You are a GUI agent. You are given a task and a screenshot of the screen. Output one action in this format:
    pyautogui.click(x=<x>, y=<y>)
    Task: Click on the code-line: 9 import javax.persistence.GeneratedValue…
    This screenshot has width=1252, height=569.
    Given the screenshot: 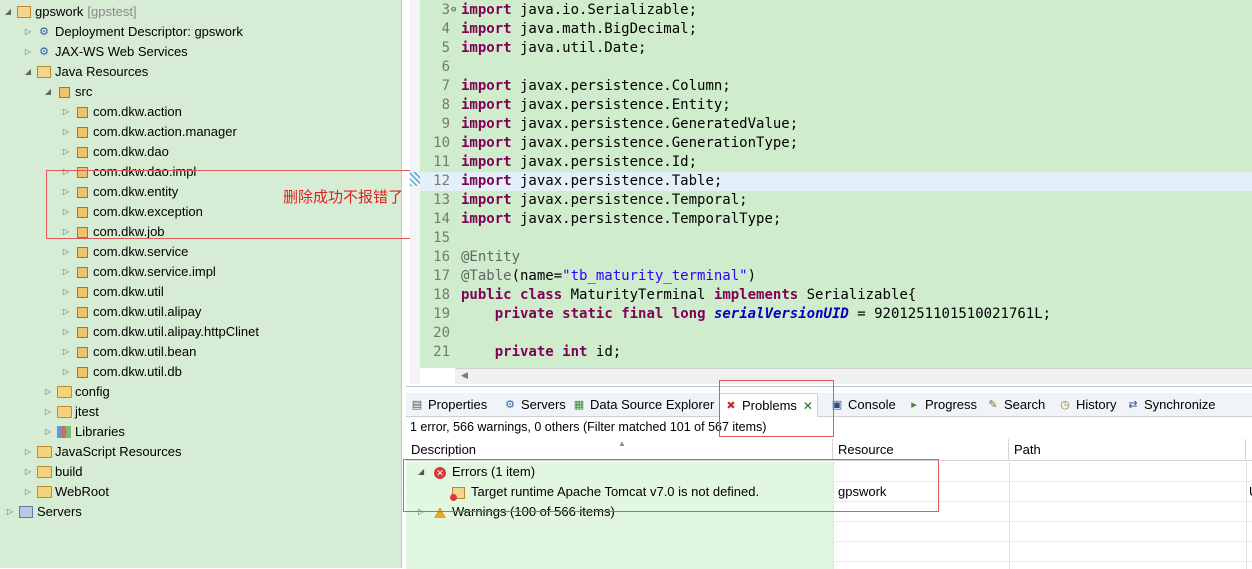 What is the action you would take?
    pyautogui.click(x=836, y=124)
    